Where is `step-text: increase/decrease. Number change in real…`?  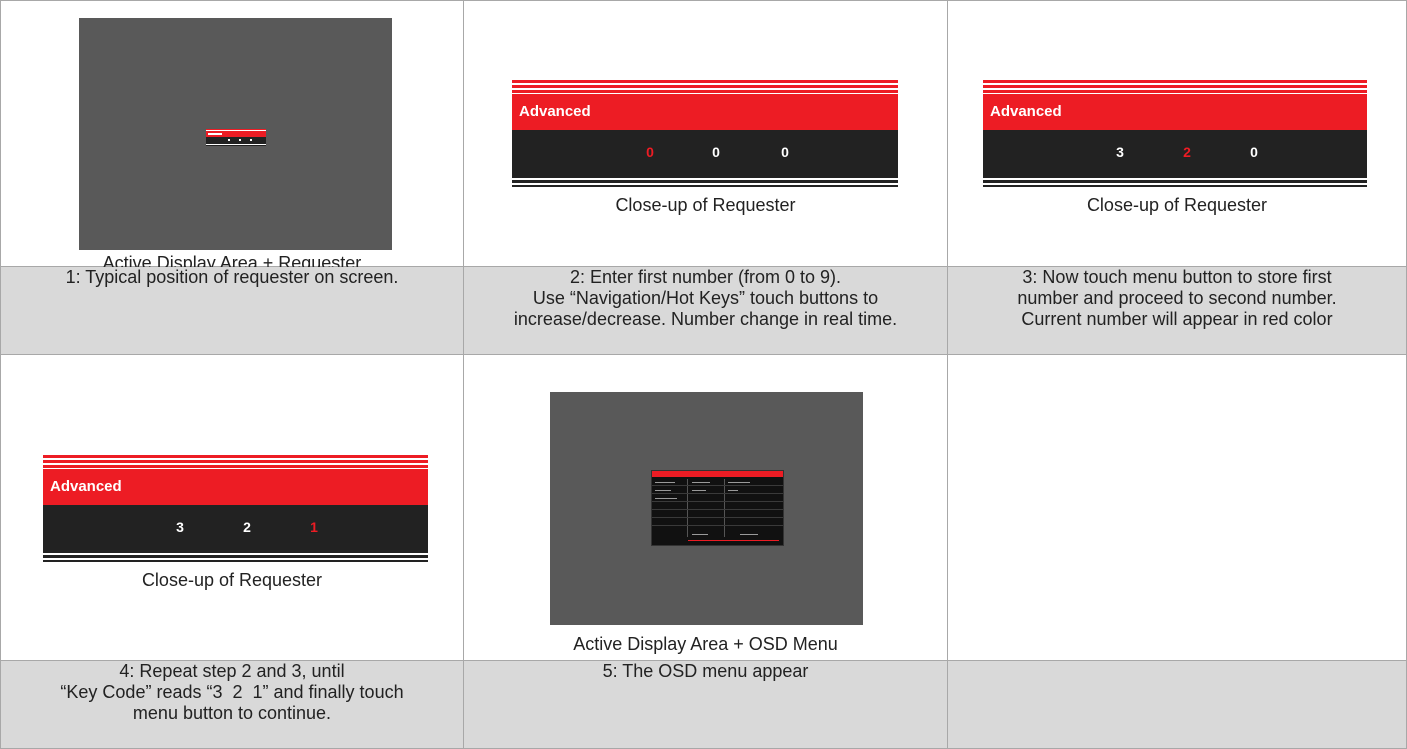
step-text: increase/decrease. Number change in real… is located at coordinates (705, 319).